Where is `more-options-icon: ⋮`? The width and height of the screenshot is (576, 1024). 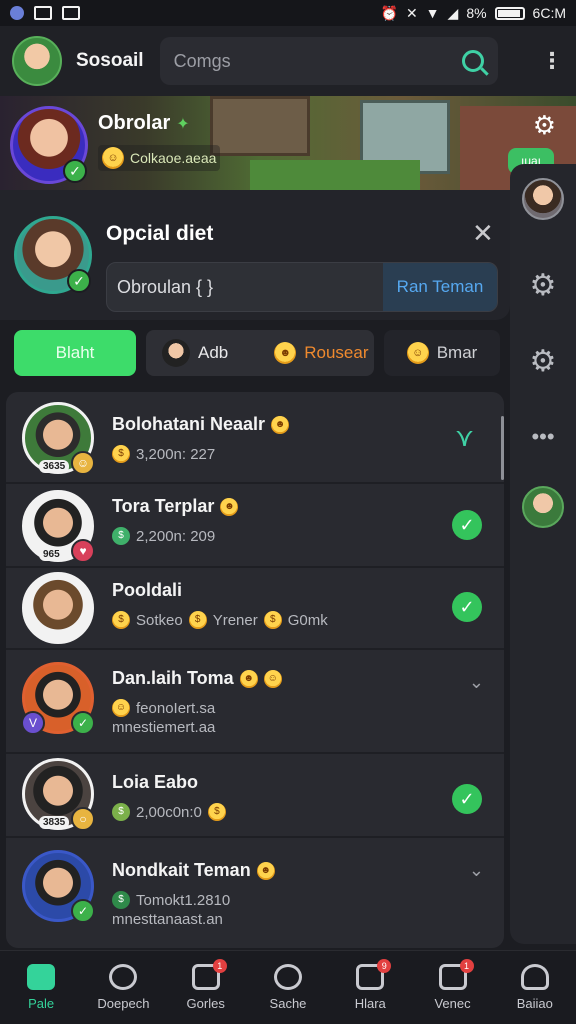
more-options-icon: ⋮ is located at coordinates (552, 61).